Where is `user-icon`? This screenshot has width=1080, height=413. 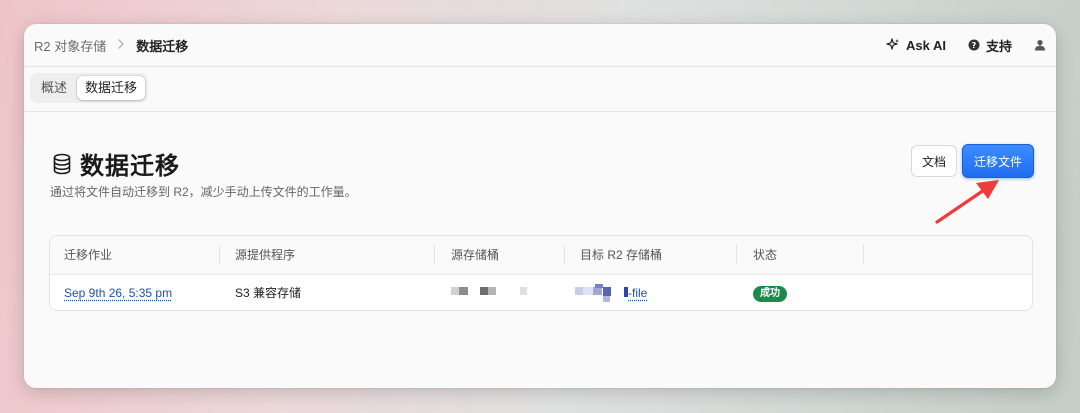
user-icon is located at coordinates (1040, 45).